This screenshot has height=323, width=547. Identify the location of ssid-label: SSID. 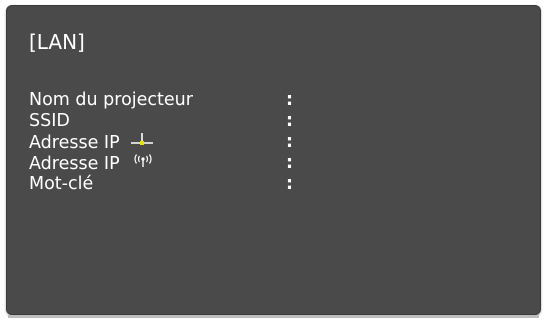
(49, 121).